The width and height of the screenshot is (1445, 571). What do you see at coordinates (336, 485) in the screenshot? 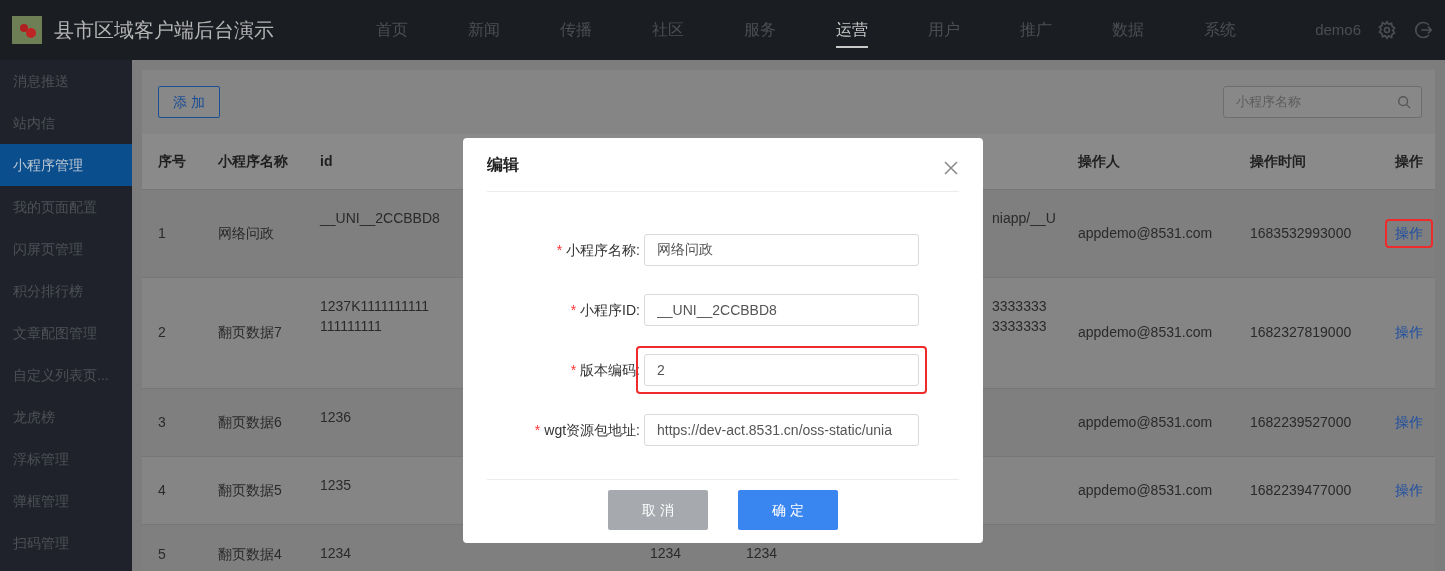
I see `table-cell-text: 1235` at bounding box center [336, 485].